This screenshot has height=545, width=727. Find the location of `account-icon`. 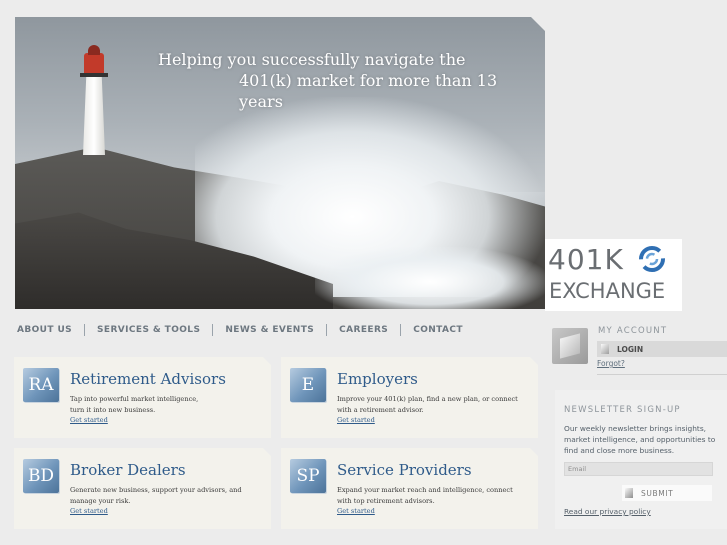

account-icon is located at coordinates (570, 346).